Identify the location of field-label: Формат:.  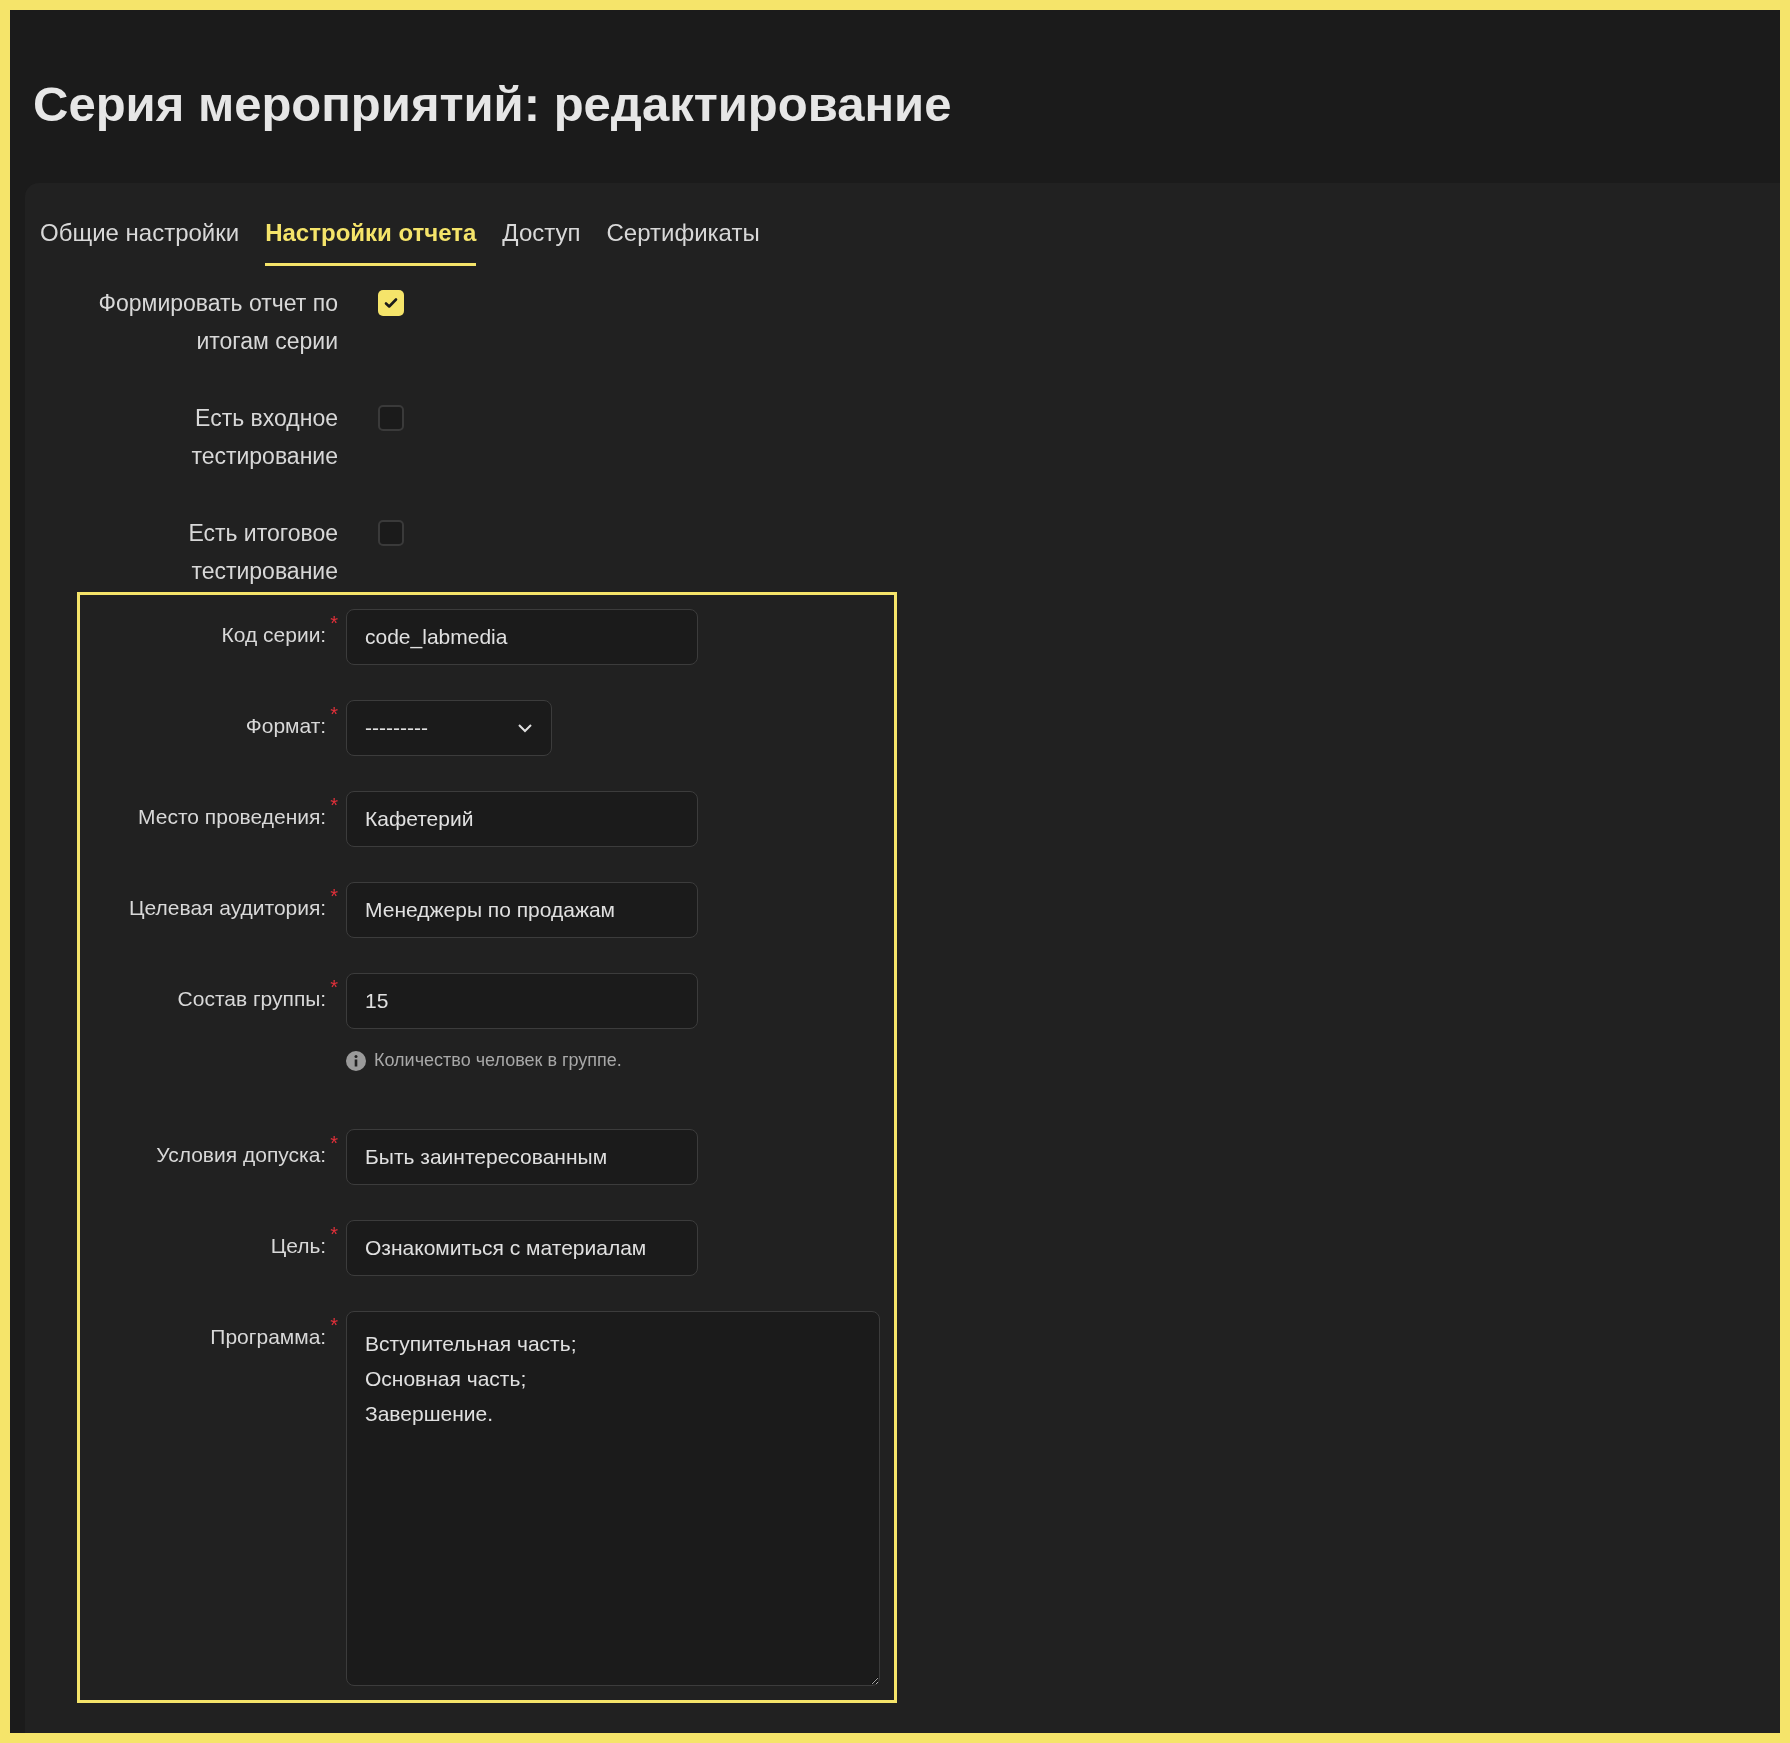
(286, 726).